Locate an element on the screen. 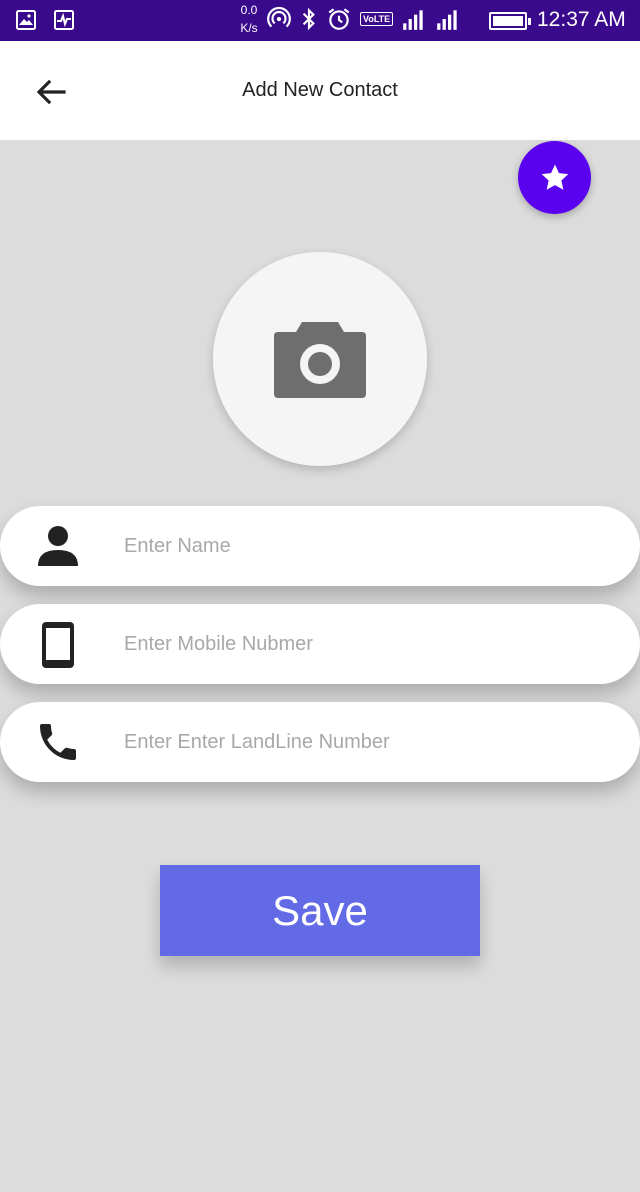 This screenshot has height=1192, width=640. app-bar: Add New Contact is located at coordinates (320, 90).